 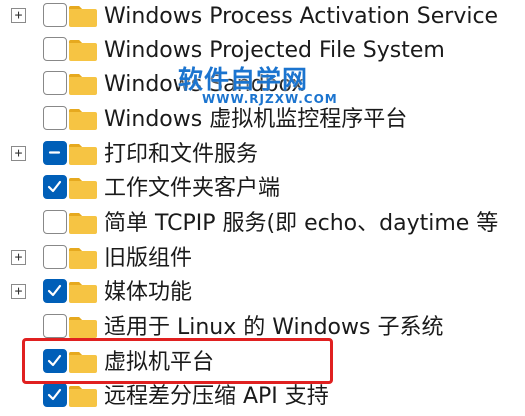 I want to click on indeterminate-icon, so click(x=54, y=152).